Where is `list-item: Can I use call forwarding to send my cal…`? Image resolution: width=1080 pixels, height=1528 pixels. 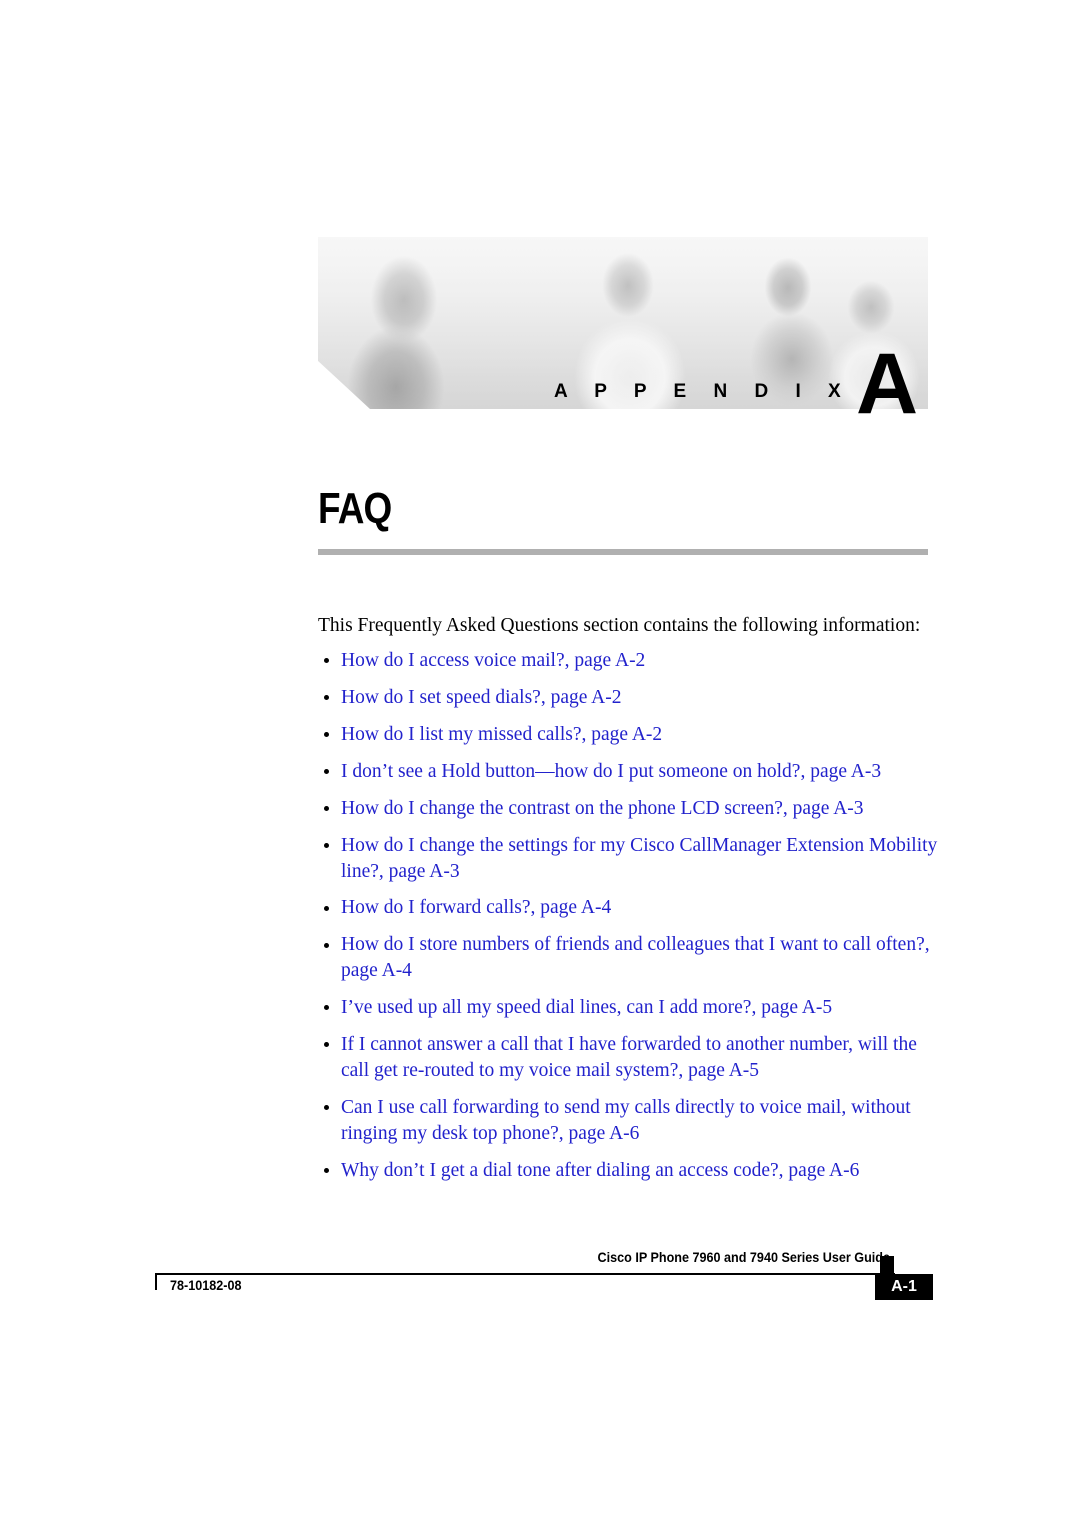 list-item: Can I use call forwarding to send my cal… is located at coordinates (628, 1121).